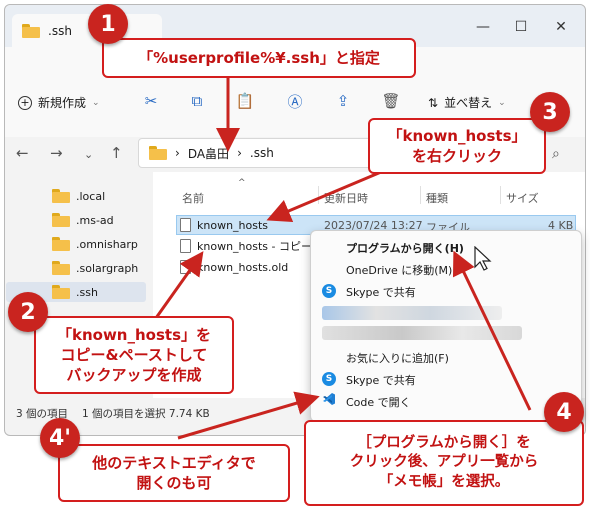  I want to click on callout-4-line: クリック後、アプリ一覧から, so click(444, 462).